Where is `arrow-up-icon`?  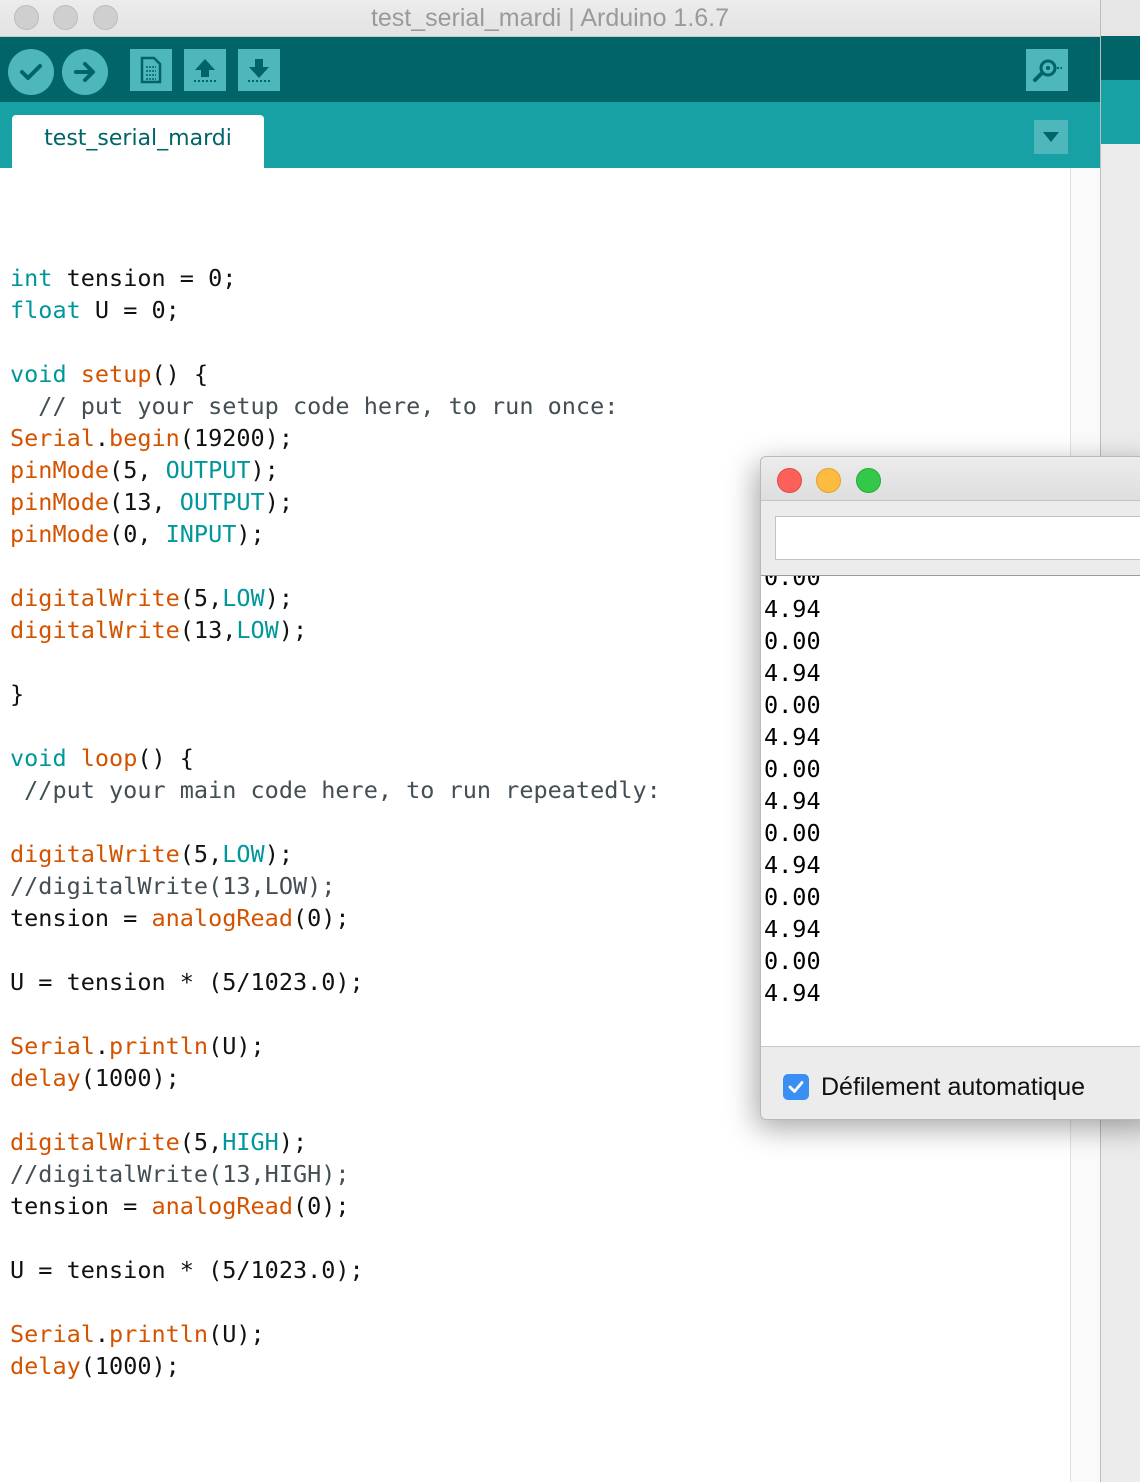 arrow-up-icon is located at coordinates (205, 70).